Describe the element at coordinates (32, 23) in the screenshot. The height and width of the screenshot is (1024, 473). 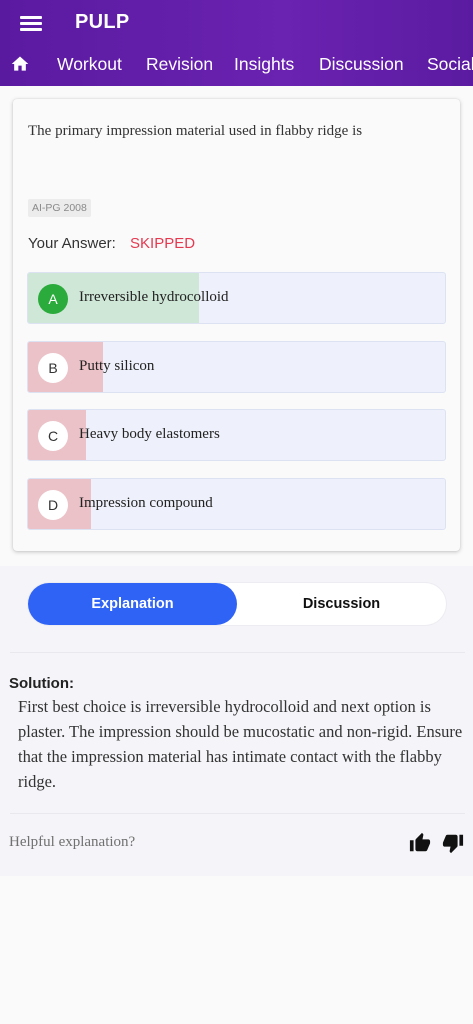
I see `hamburger-menu-icon` at that location.